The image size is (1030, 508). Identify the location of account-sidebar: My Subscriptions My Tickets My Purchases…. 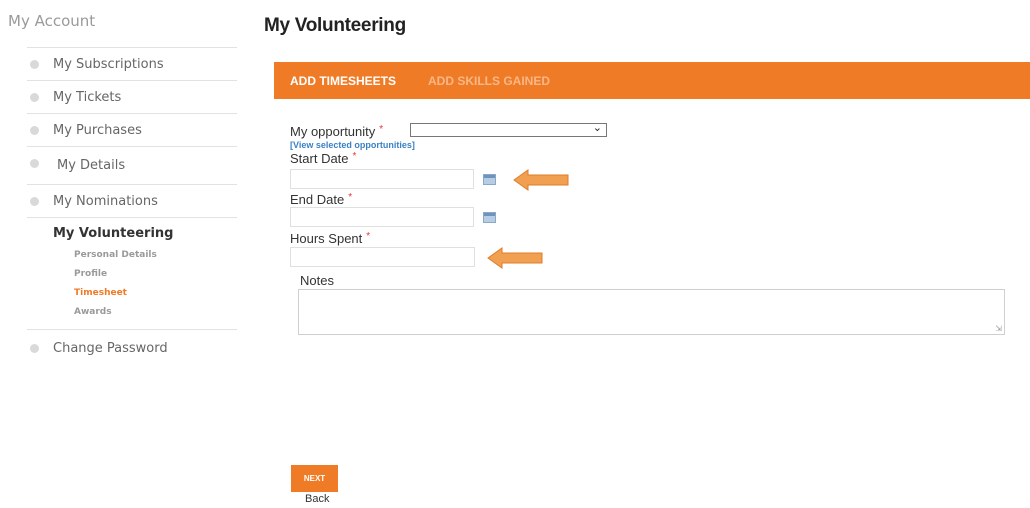
(132, 206).